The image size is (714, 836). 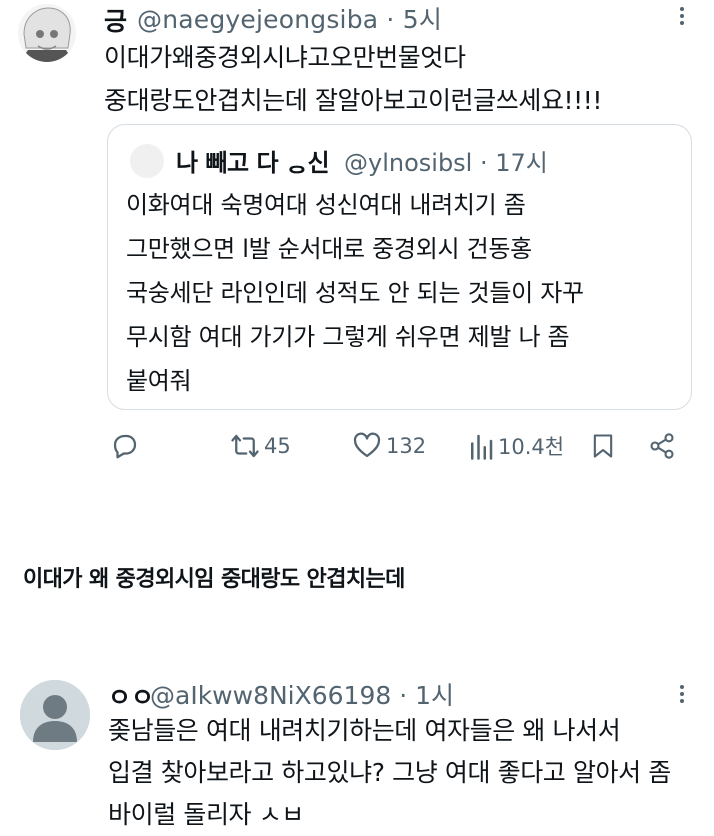 I want to click on quoted-line: 무시함 여대 가기가 그렇게 쉬우면 제발 나 좀, so click(x=348, y=337).